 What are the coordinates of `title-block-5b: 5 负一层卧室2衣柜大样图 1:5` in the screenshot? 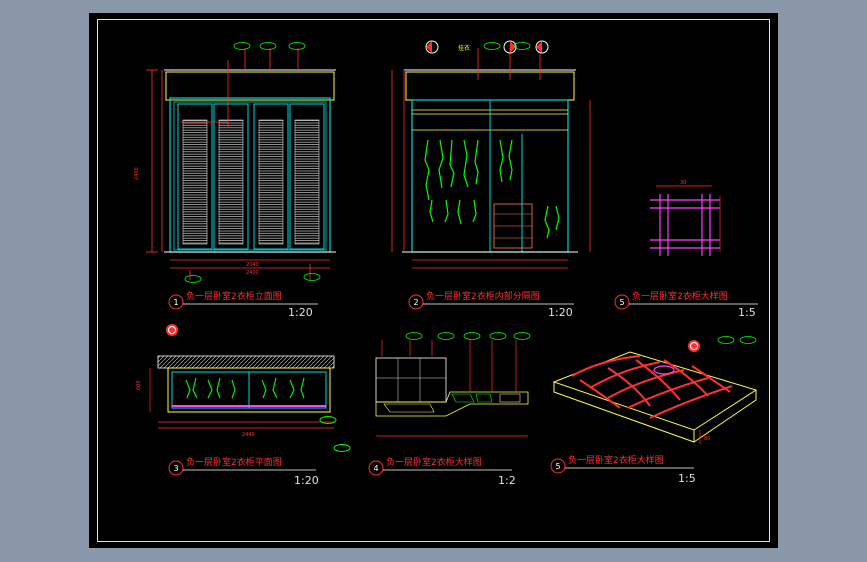 It's located at (623, 469).